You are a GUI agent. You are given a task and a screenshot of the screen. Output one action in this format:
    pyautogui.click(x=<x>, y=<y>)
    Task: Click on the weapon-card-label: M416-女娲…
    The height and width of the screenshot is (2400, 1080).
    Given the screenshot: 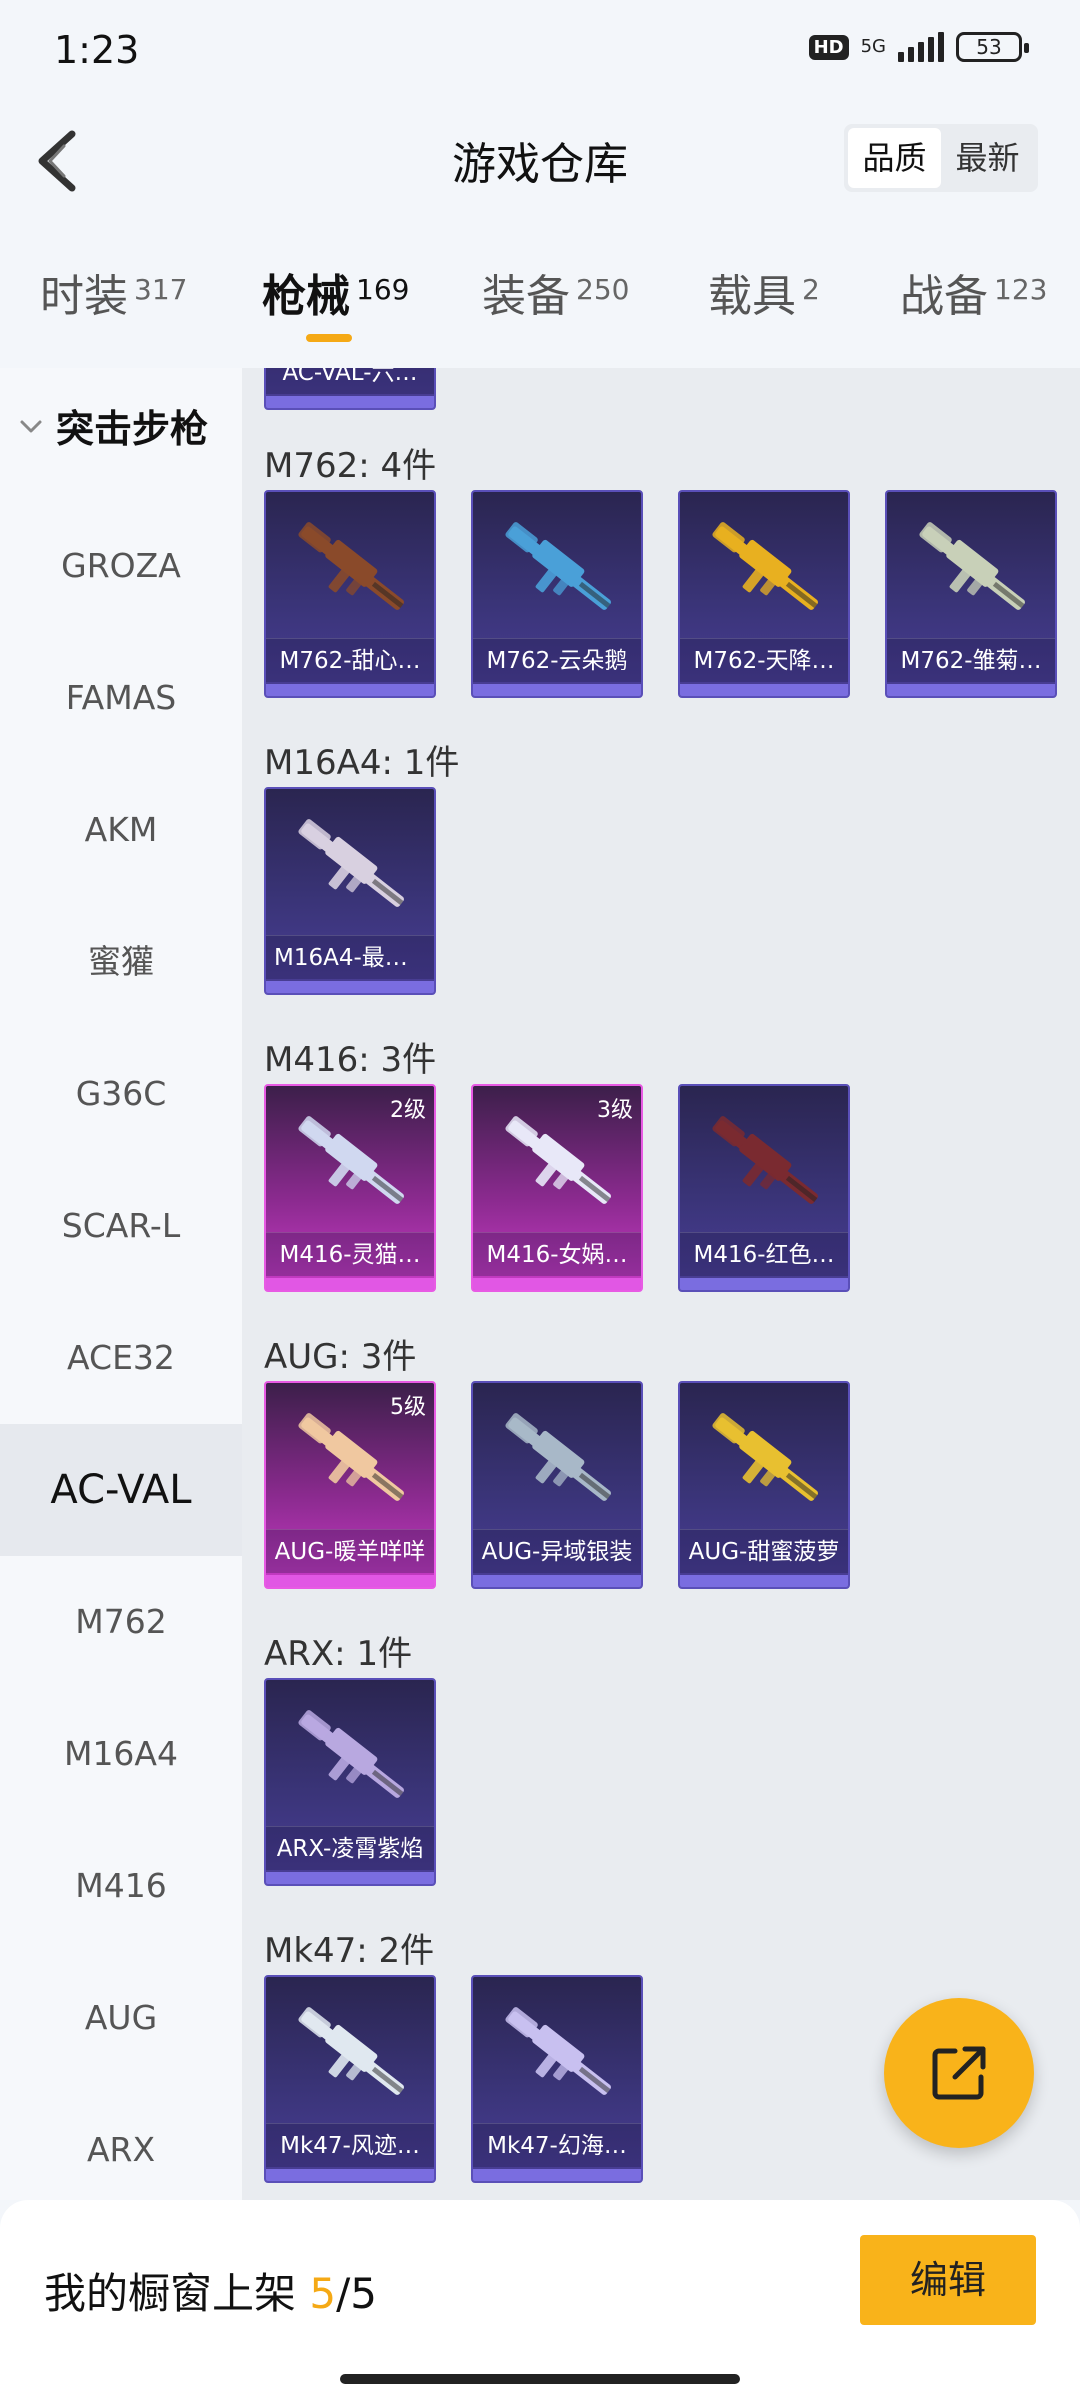 What is the action you would take?
    pyautogui.click(x=557, y=1254)
    